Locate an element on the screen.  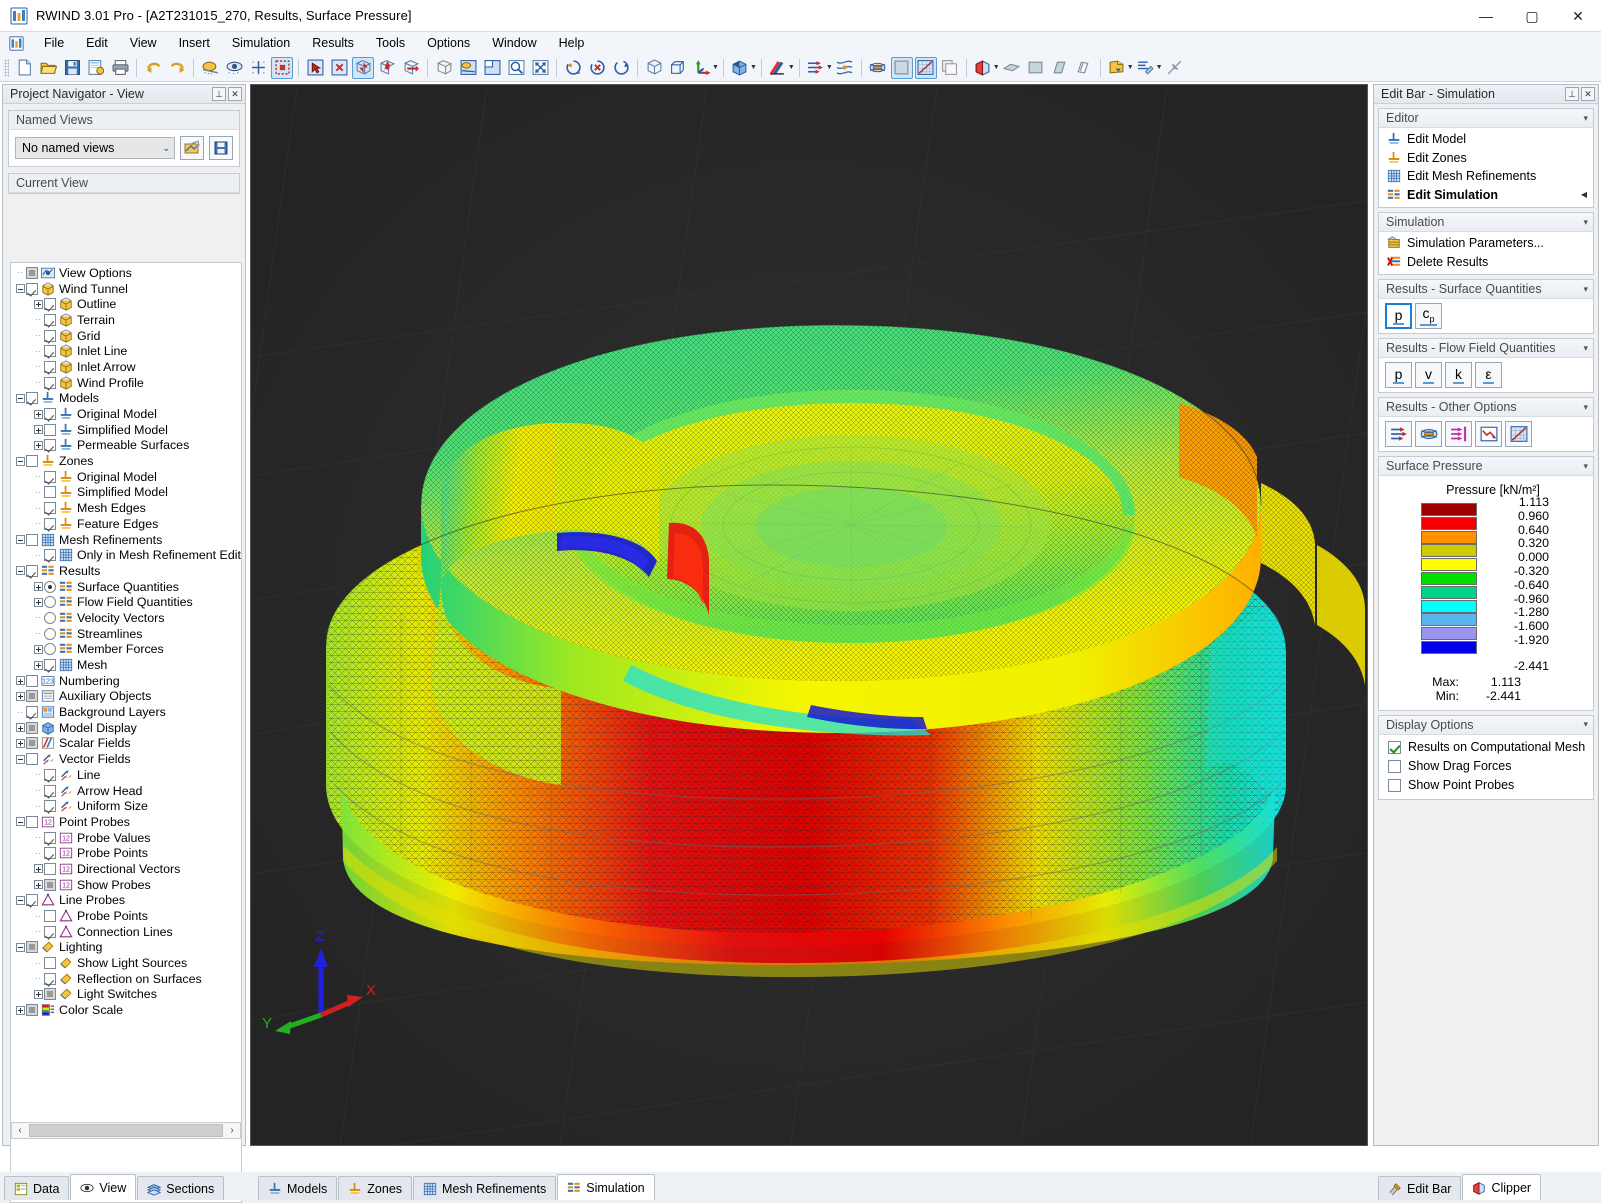
menu-item-options: Options is located at coordinates (448, 43).